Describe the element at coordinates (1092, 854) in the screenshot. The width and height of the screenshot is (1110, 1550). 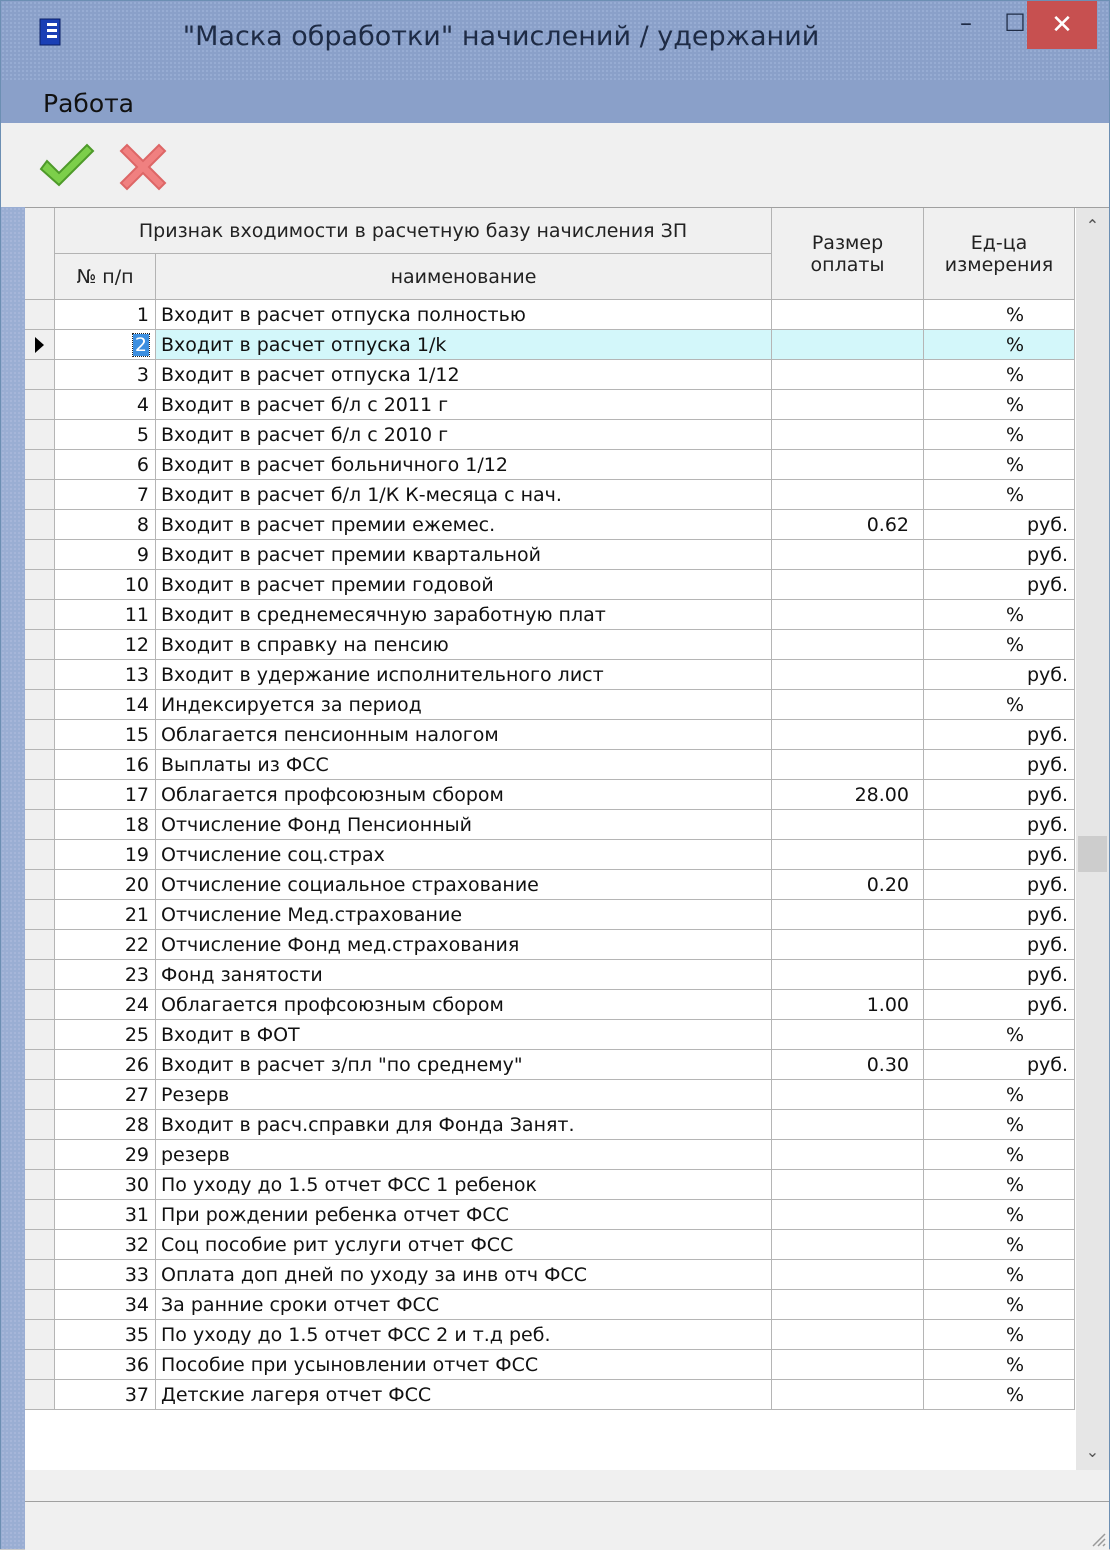
I see `scroll-thumb` at that location.